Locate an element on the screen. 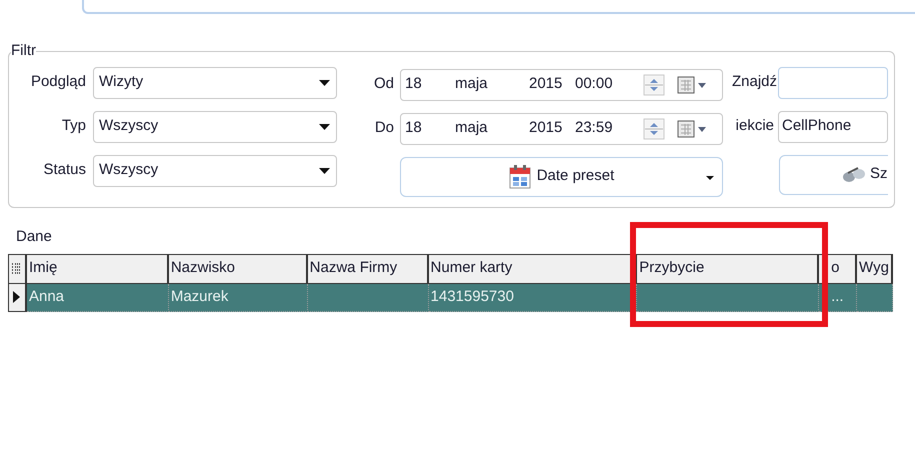  dropdown-field: Wizyty is located at coordinates (215, 82).